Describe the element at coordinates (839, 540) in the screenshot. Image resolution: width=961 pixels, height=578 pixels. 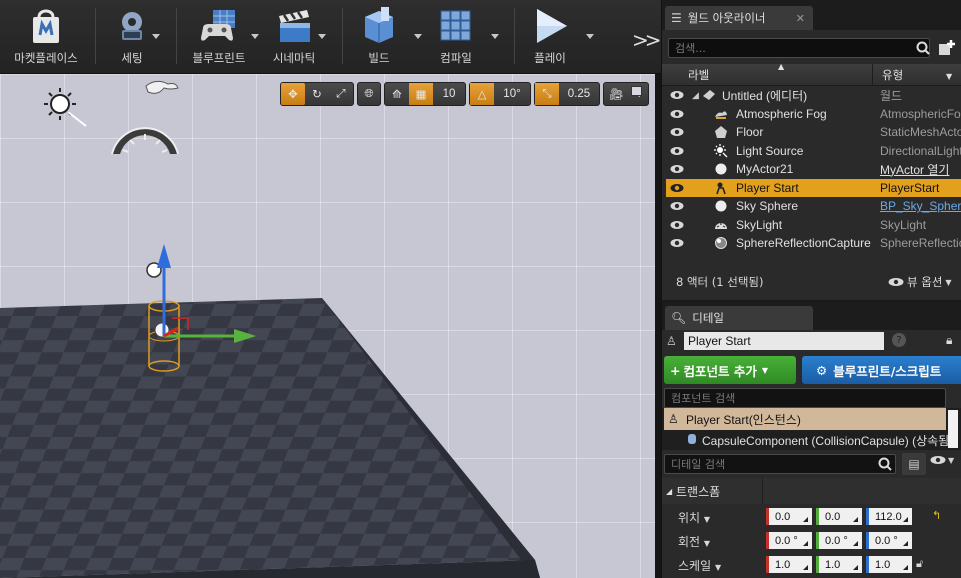
I see `rotation-y-field: 0.0 °` at that location.